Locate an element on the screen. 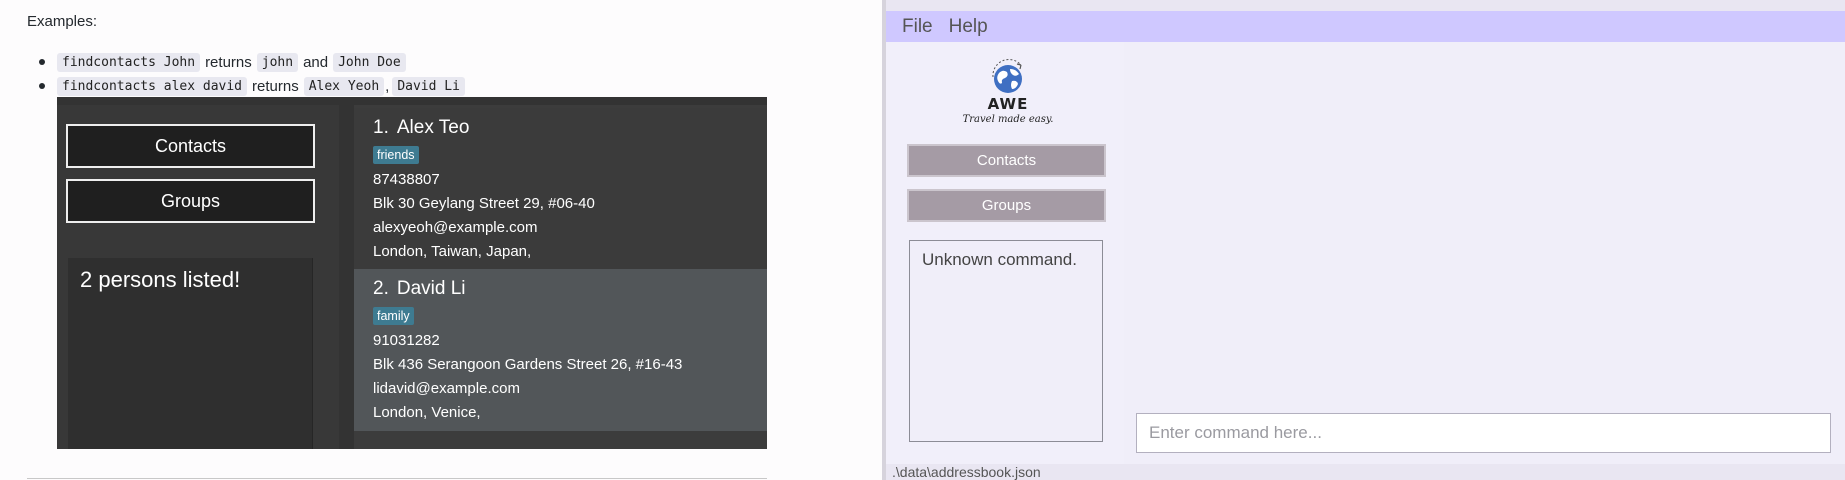 Image resolution: width=1845 pixels, height=480 pixels. example-result: John Doe is located at coordinates (369, 62).